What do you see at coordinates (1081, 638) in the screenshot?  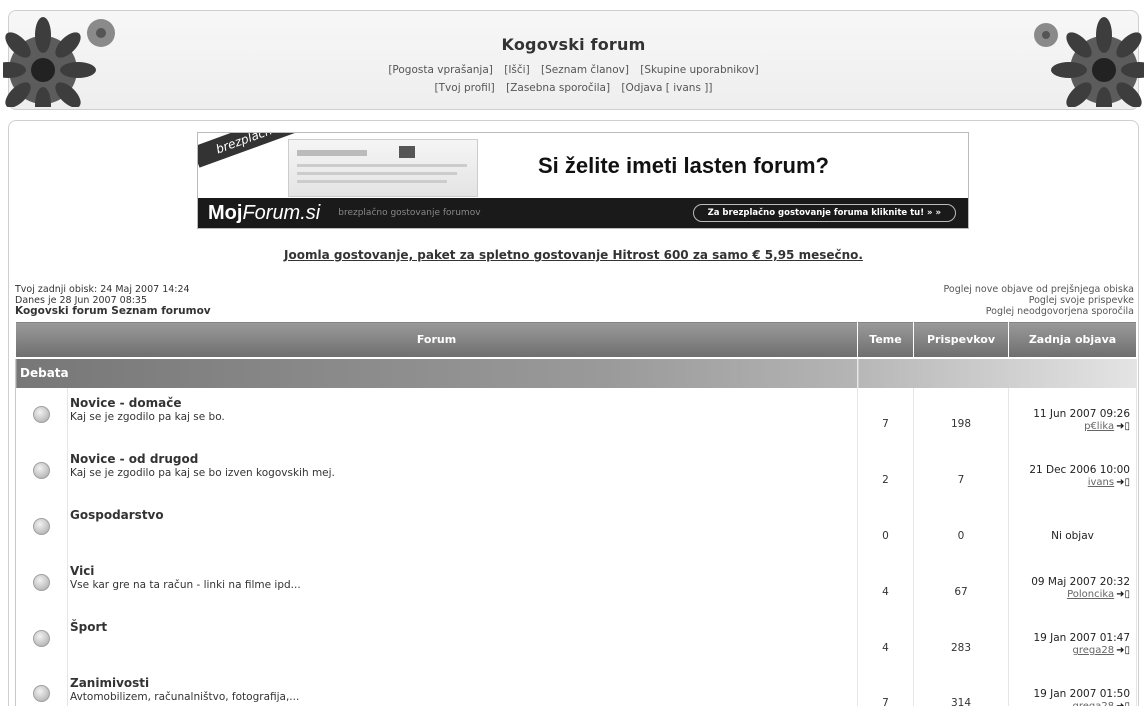 I see `last-post-date: 19 Jan 2007 01:47` at bounding box center [1081, 638].